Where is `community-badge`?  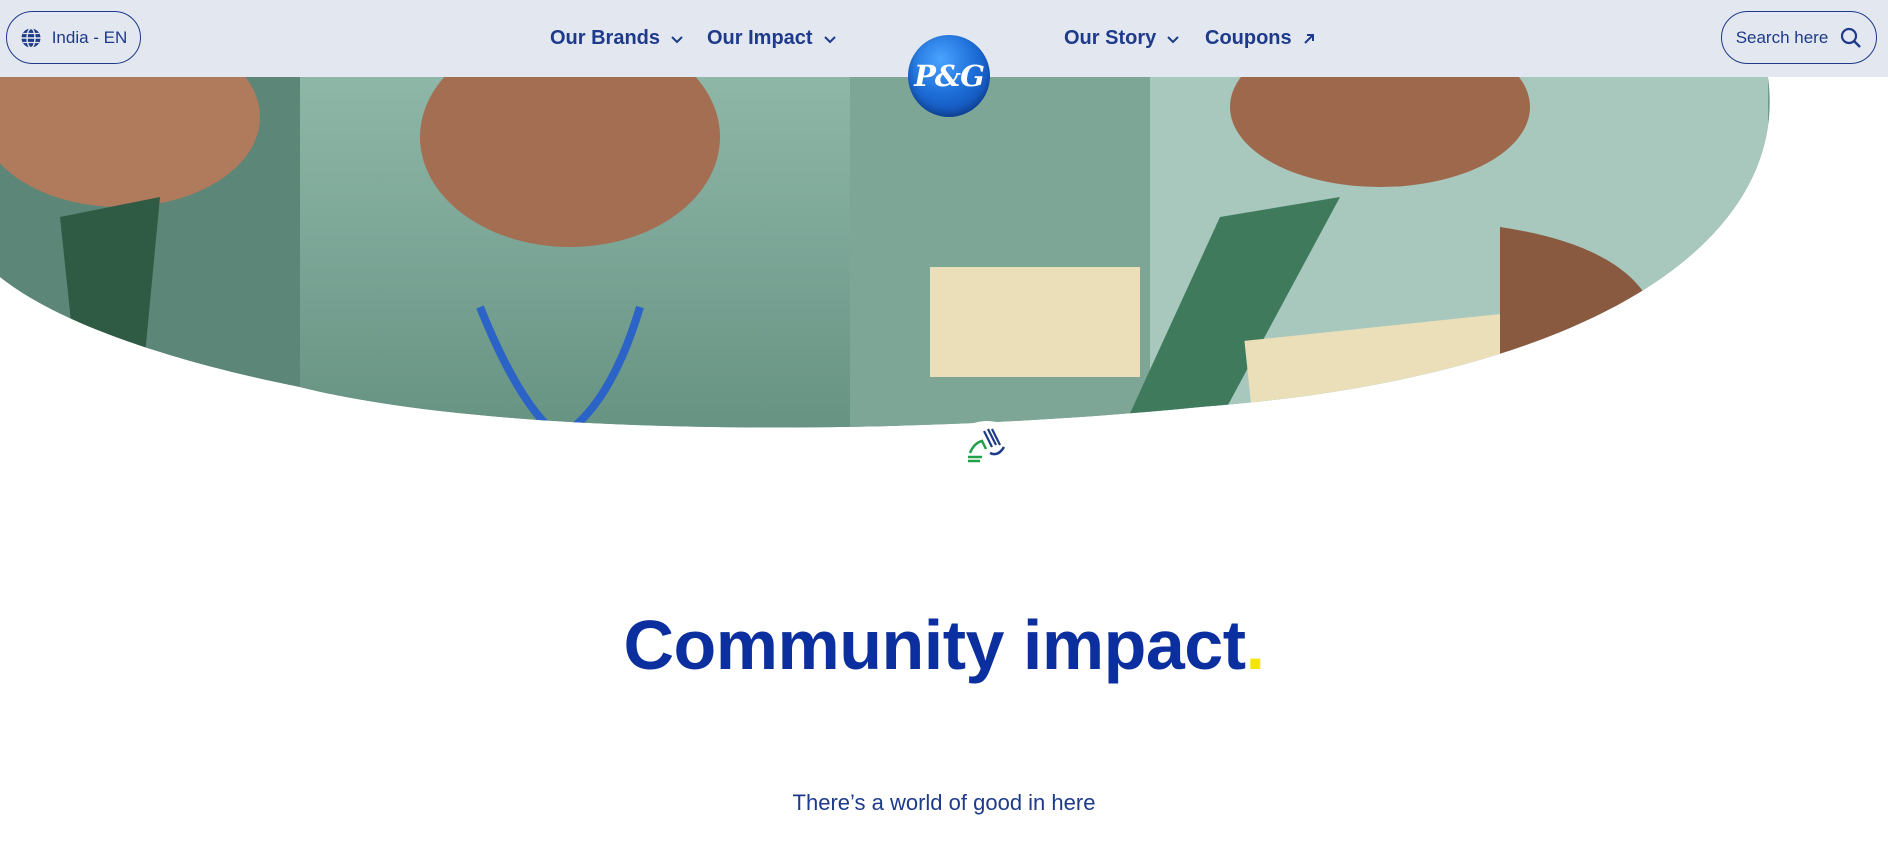
community-badge is located at coordinates (987, 465).